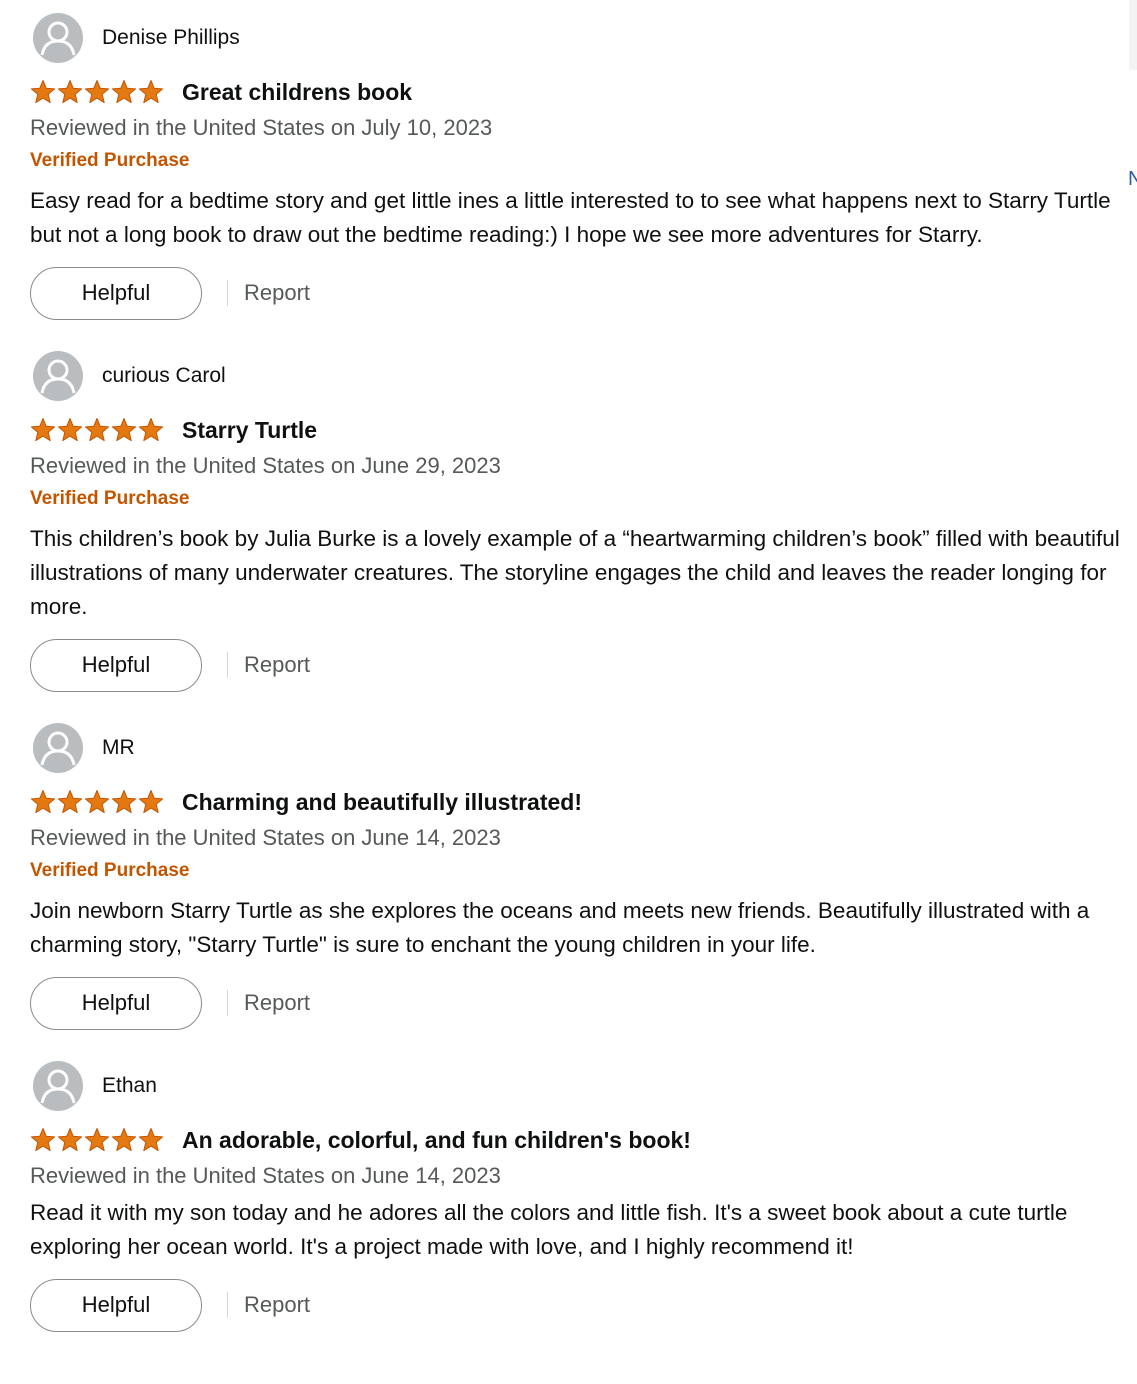 The width and height of the screenshot is (1137, 1384). Describe the element at coordinates (575, 376) in the screenshot. I see `reviewer-profile: curious Carol` at that location.